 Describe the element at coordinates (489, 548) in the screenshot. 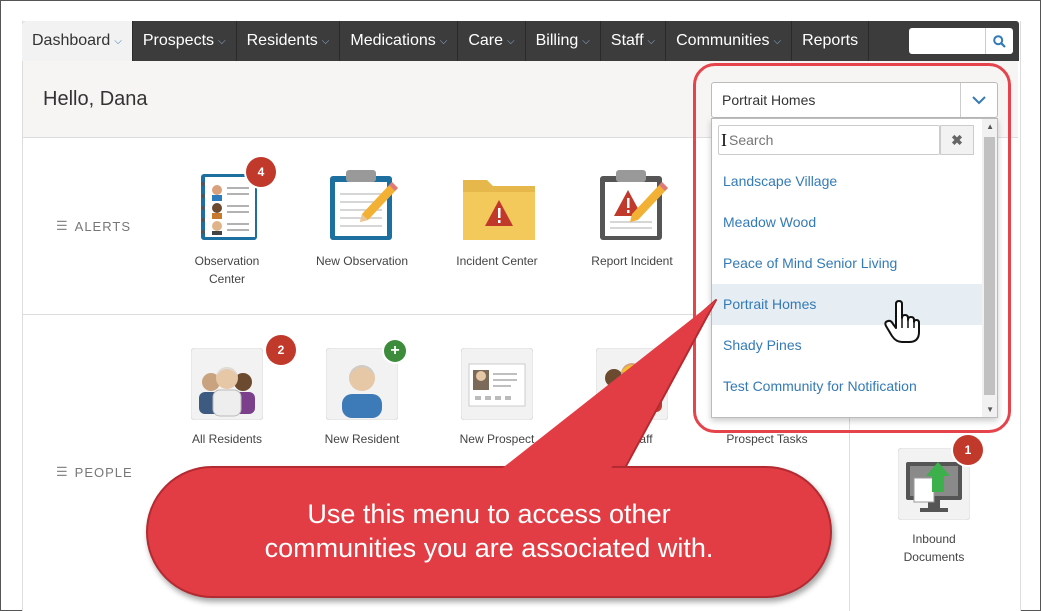

I see `callout-line-2: communities you are associated with.` at that location.